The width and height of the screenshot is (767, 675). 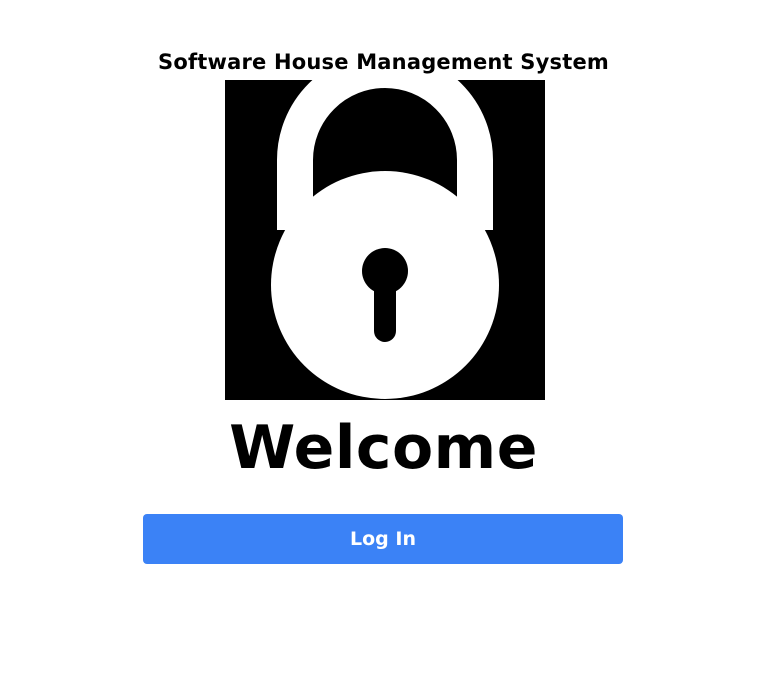 I want to click on welcome-heading: Welcome, so click(x=383, y=448).